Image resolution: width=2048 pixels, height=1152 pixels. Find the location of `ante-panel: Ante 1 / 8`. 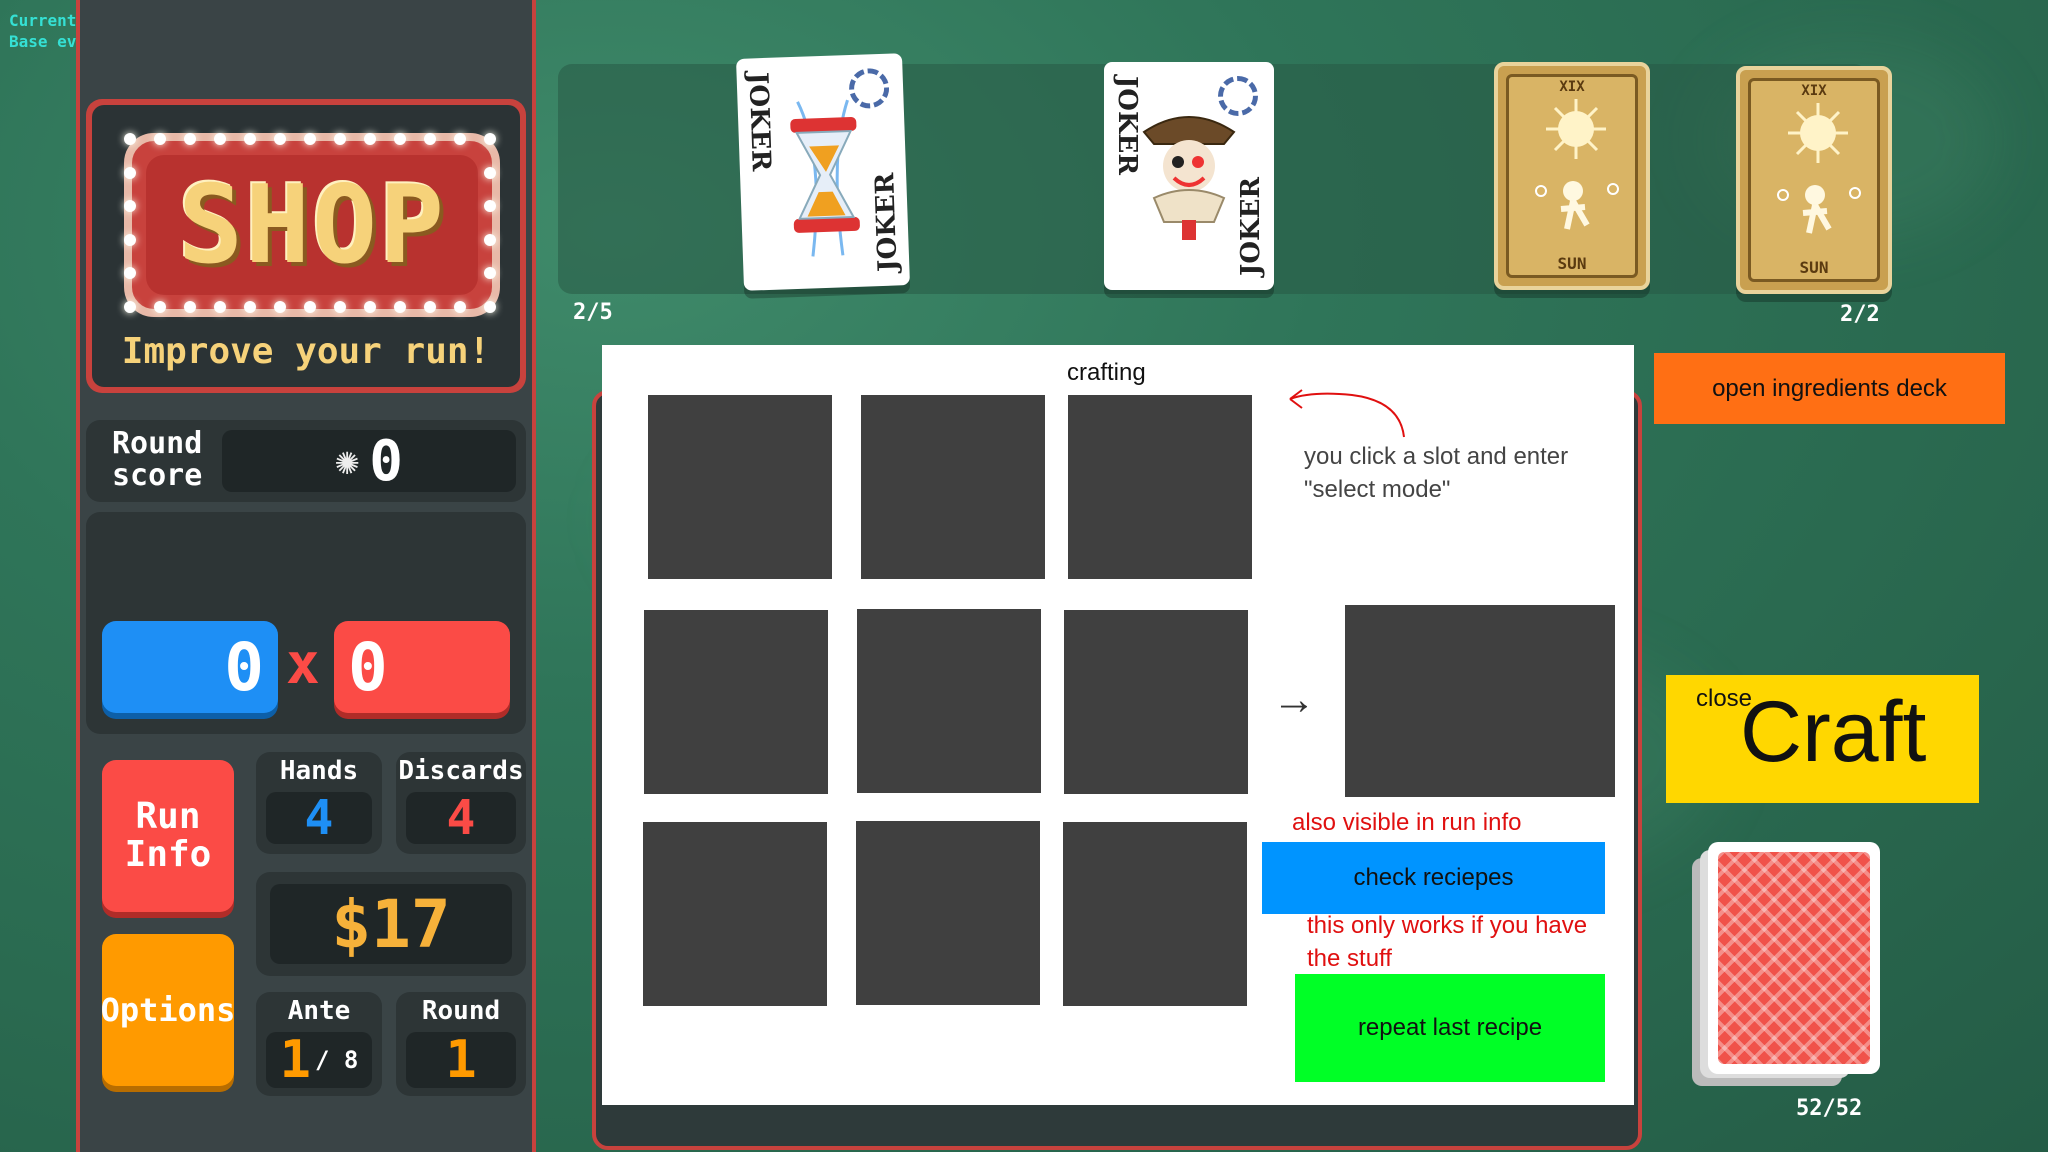

ante-panel: Ante 1 / 8 is located at coordinates (319, 1044).